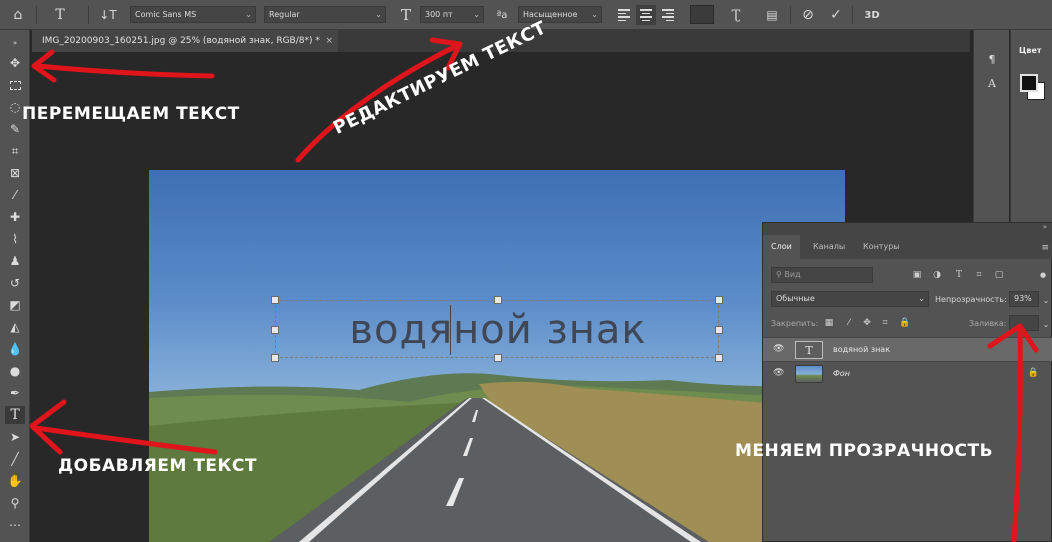  What do you see at coordinates (125, 71) in the screenshot?
I see `arrow-to-move-tool` at bounding box center [125, 71].